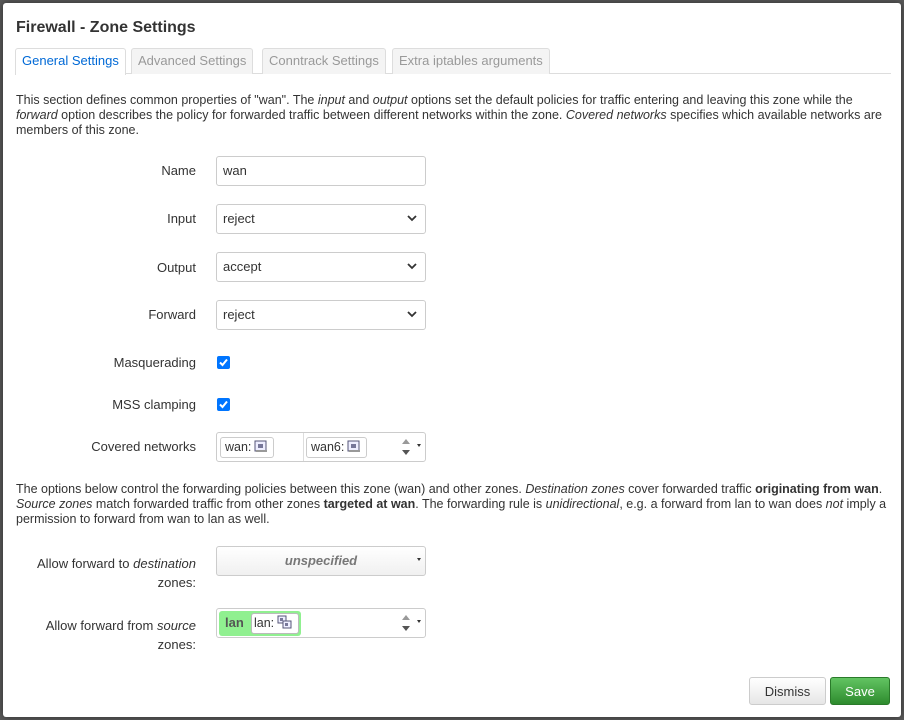 The height and width of the screenshot is (720, 904). I want to click on bridge-network-icon, so click(284, 622).